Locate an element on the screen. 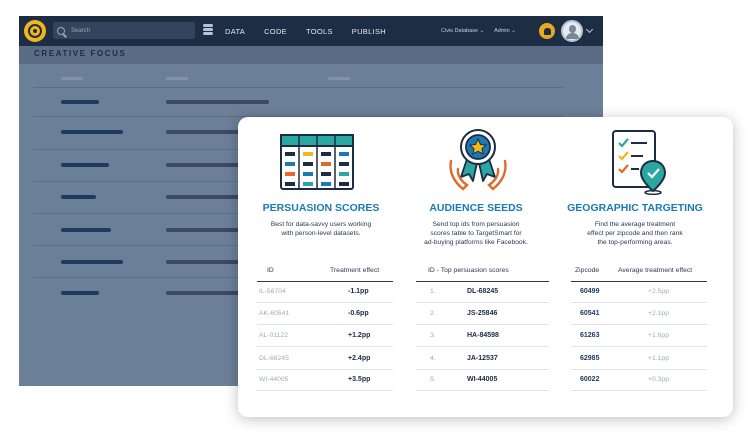 Image resolution: width=750 pixels, height=440 pixels. audience-seeds-title: AUDIENCE SEEDS is located at coordinates (476, 208).